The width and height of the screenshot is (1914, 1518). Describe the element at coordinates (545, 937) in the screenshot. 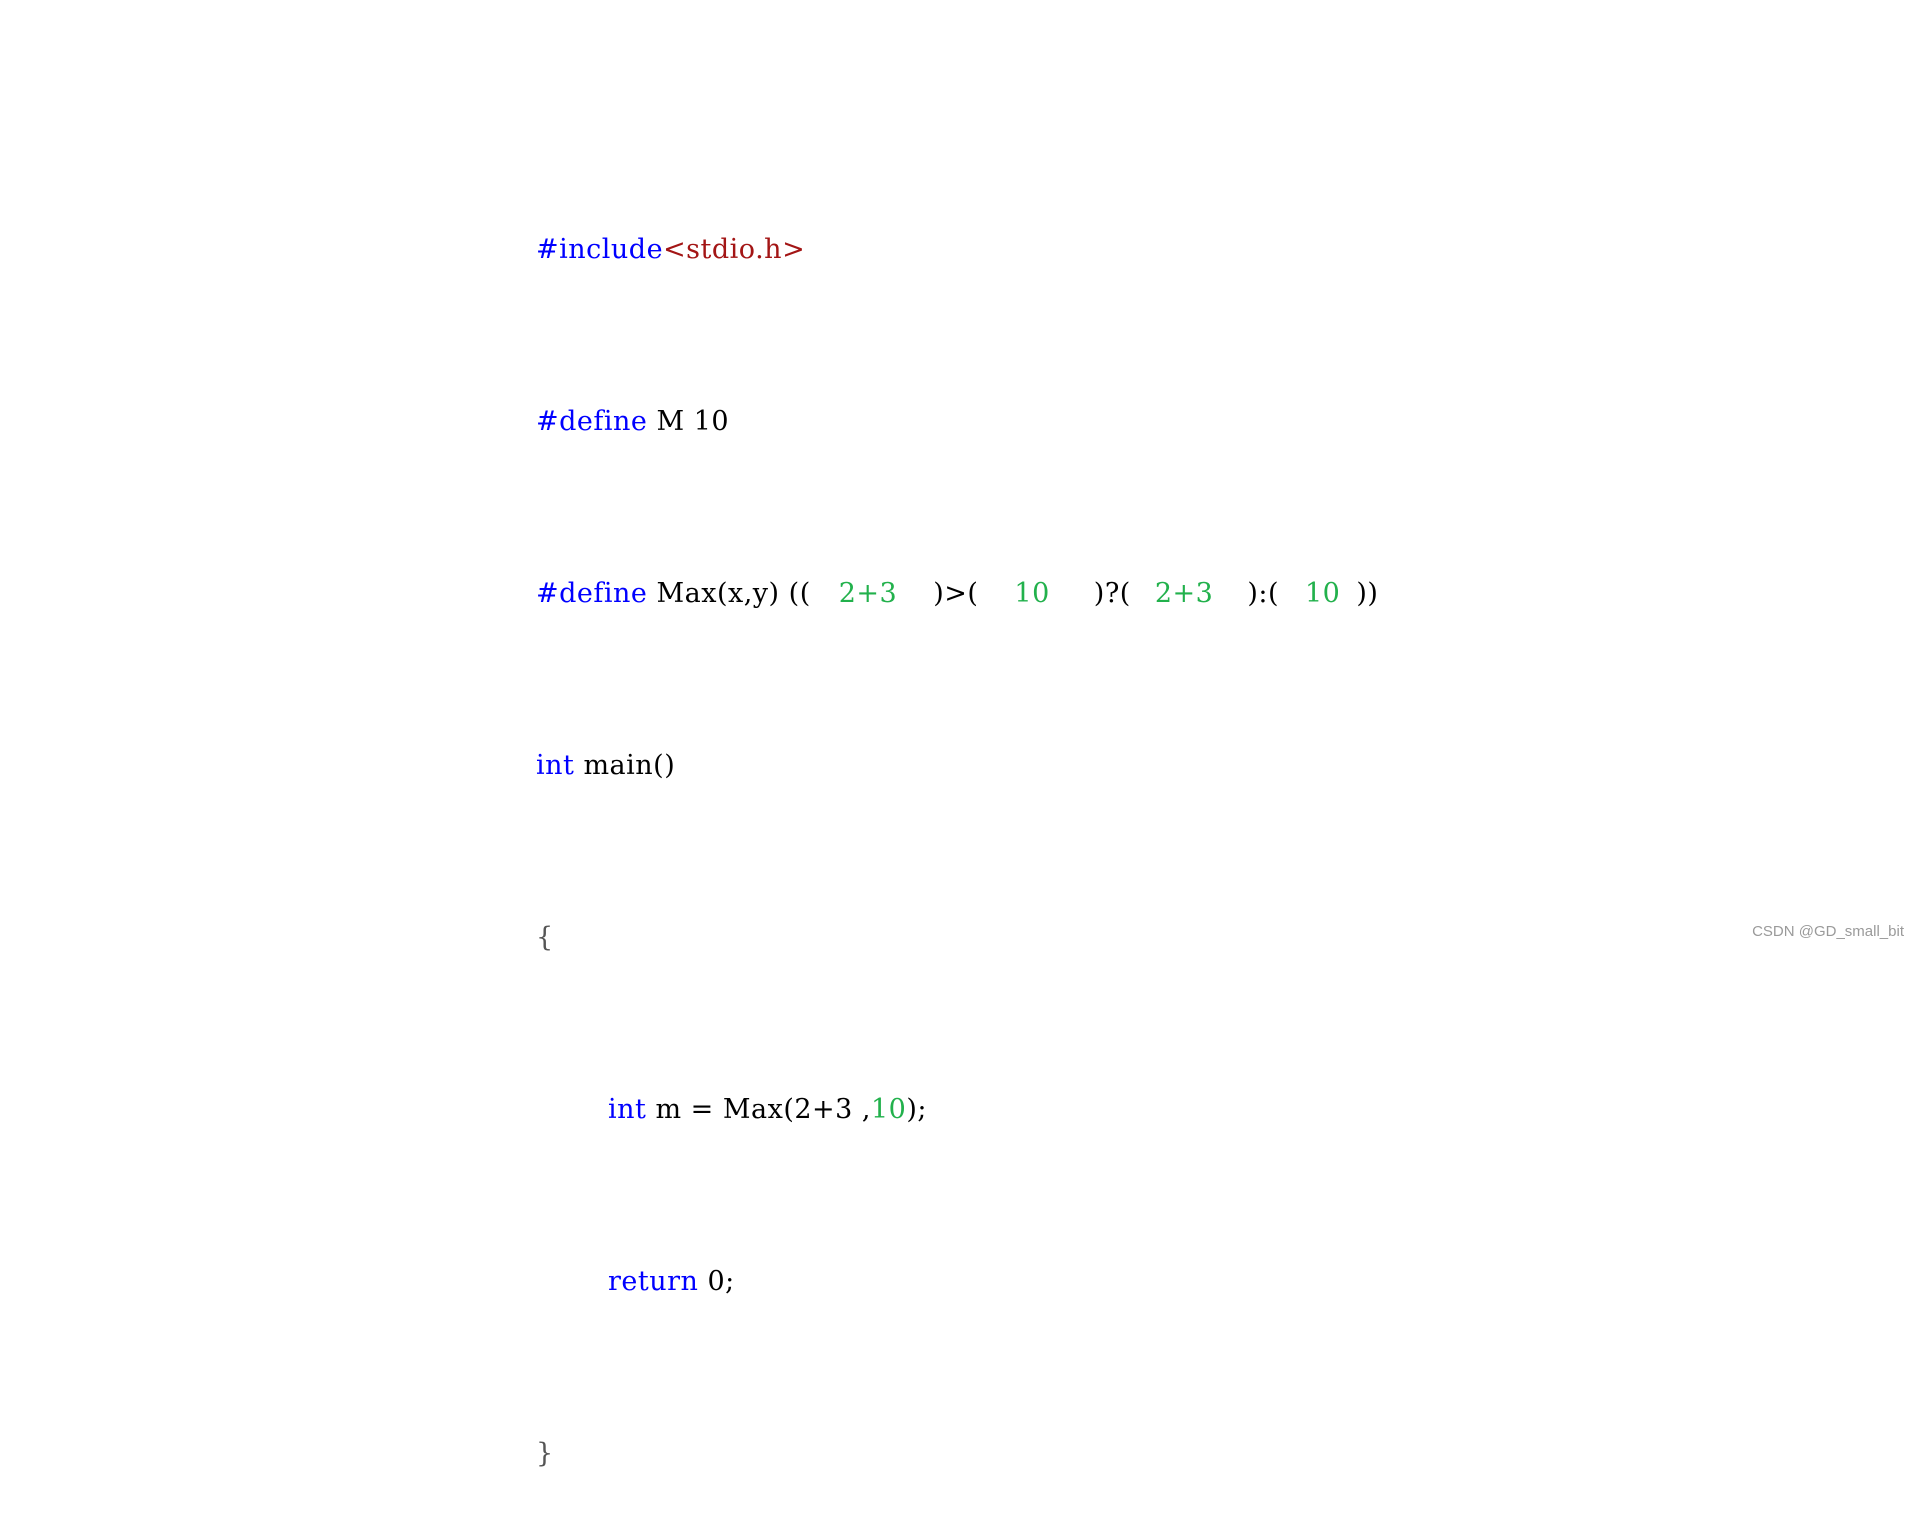

I see `open-brace: {` at that location.